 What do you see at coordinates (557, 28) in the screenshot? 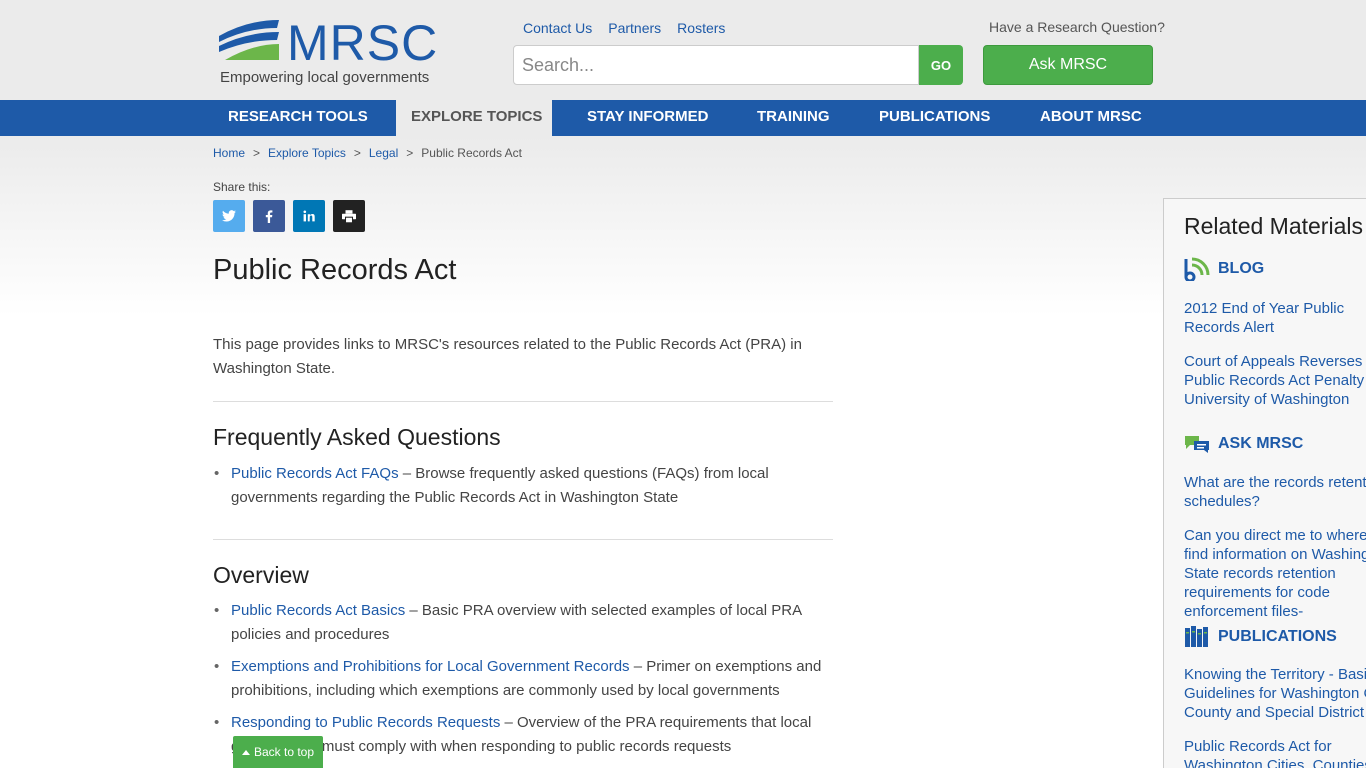
I see `contact-us-link: Contact Us` at bounding box center [557, 28].